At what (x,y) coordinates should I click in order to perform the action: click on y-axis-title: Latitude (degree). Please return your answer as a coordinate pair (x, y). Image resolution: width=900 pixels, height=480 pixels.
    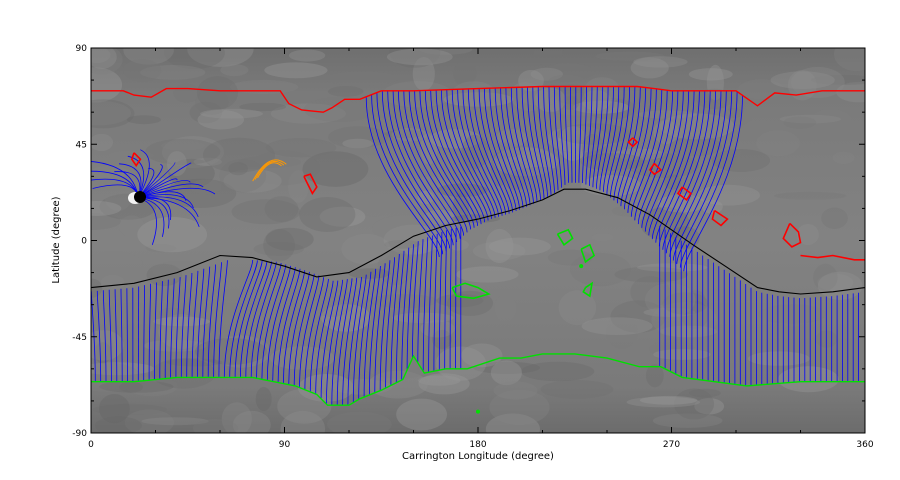
    Looking at the image, I should click on (56, 239).